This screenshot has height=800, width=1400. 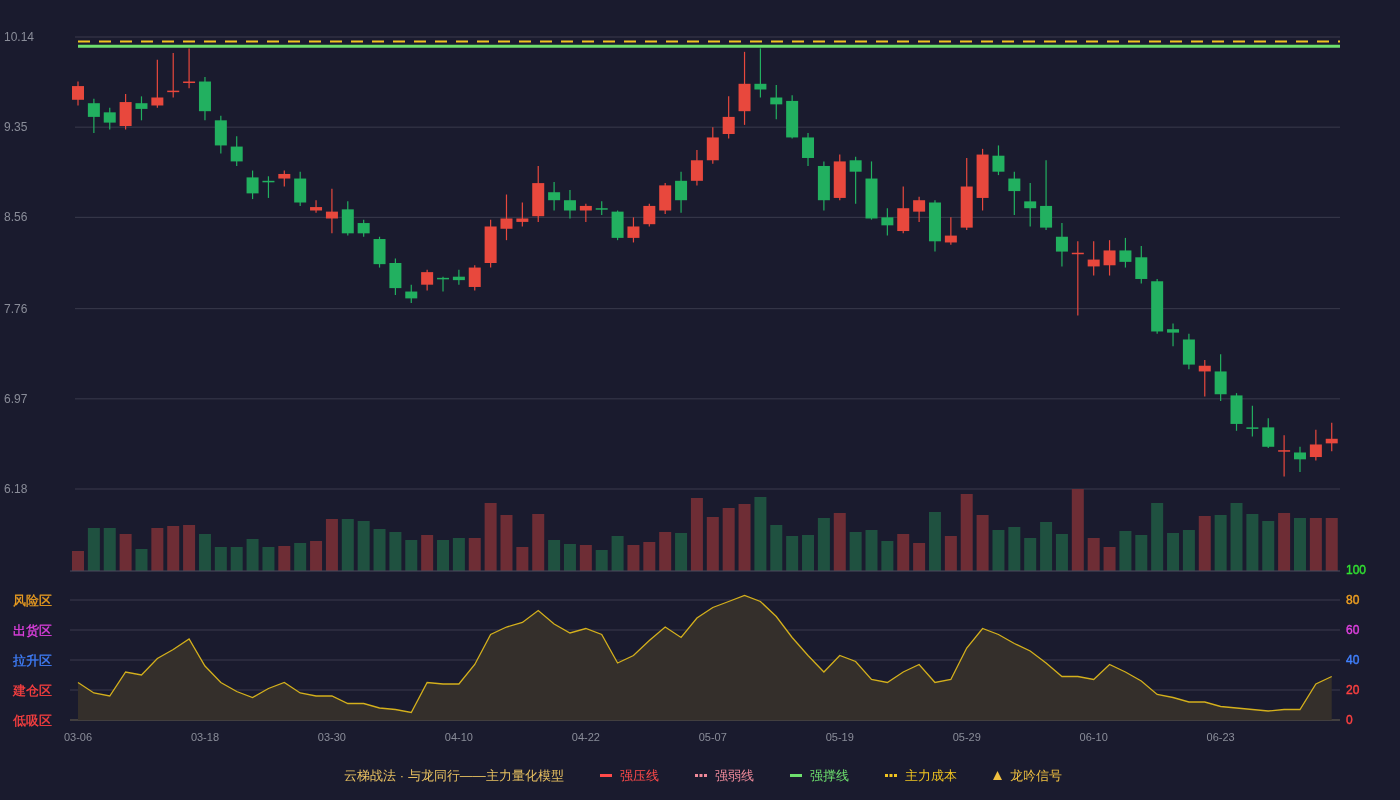 What do you see at coordinates (19, 37) in the screenshot?
I see `axis-label: 10.14` at bounding box center [19, 37].